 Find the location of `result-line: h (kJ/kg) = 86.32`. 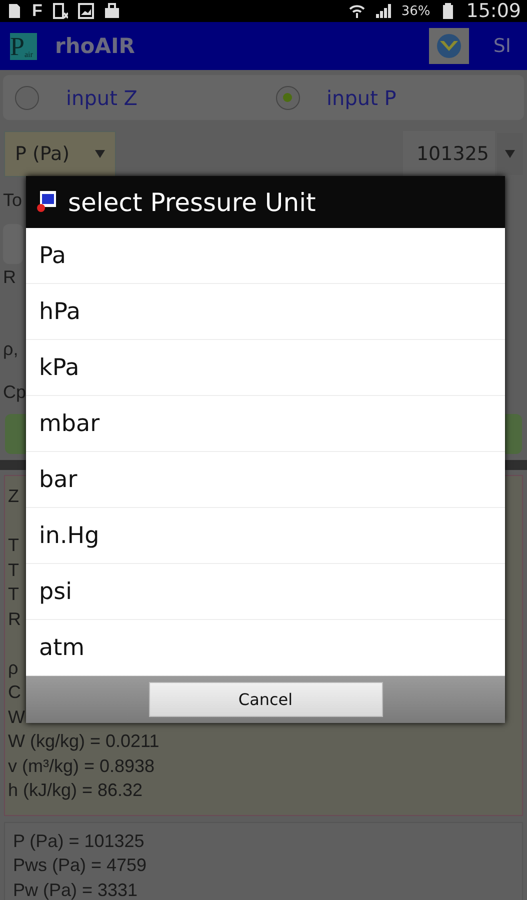

result-line: h (kJ/kg) = 86.32 is located at coordinates (75, 790).